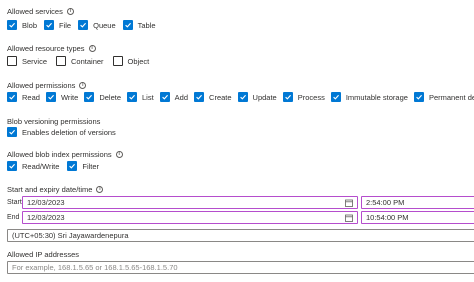 The height and width of the screenshot is (282, 474). I want to click on checkbox-immutable-storage: Immutable storage, so click(369, 97).